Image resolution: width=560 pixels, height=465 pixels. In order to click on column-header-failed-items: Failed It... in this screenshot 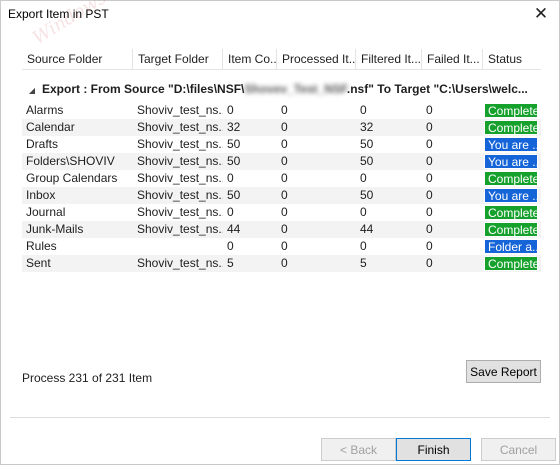, I will do `click(452, 59)`.